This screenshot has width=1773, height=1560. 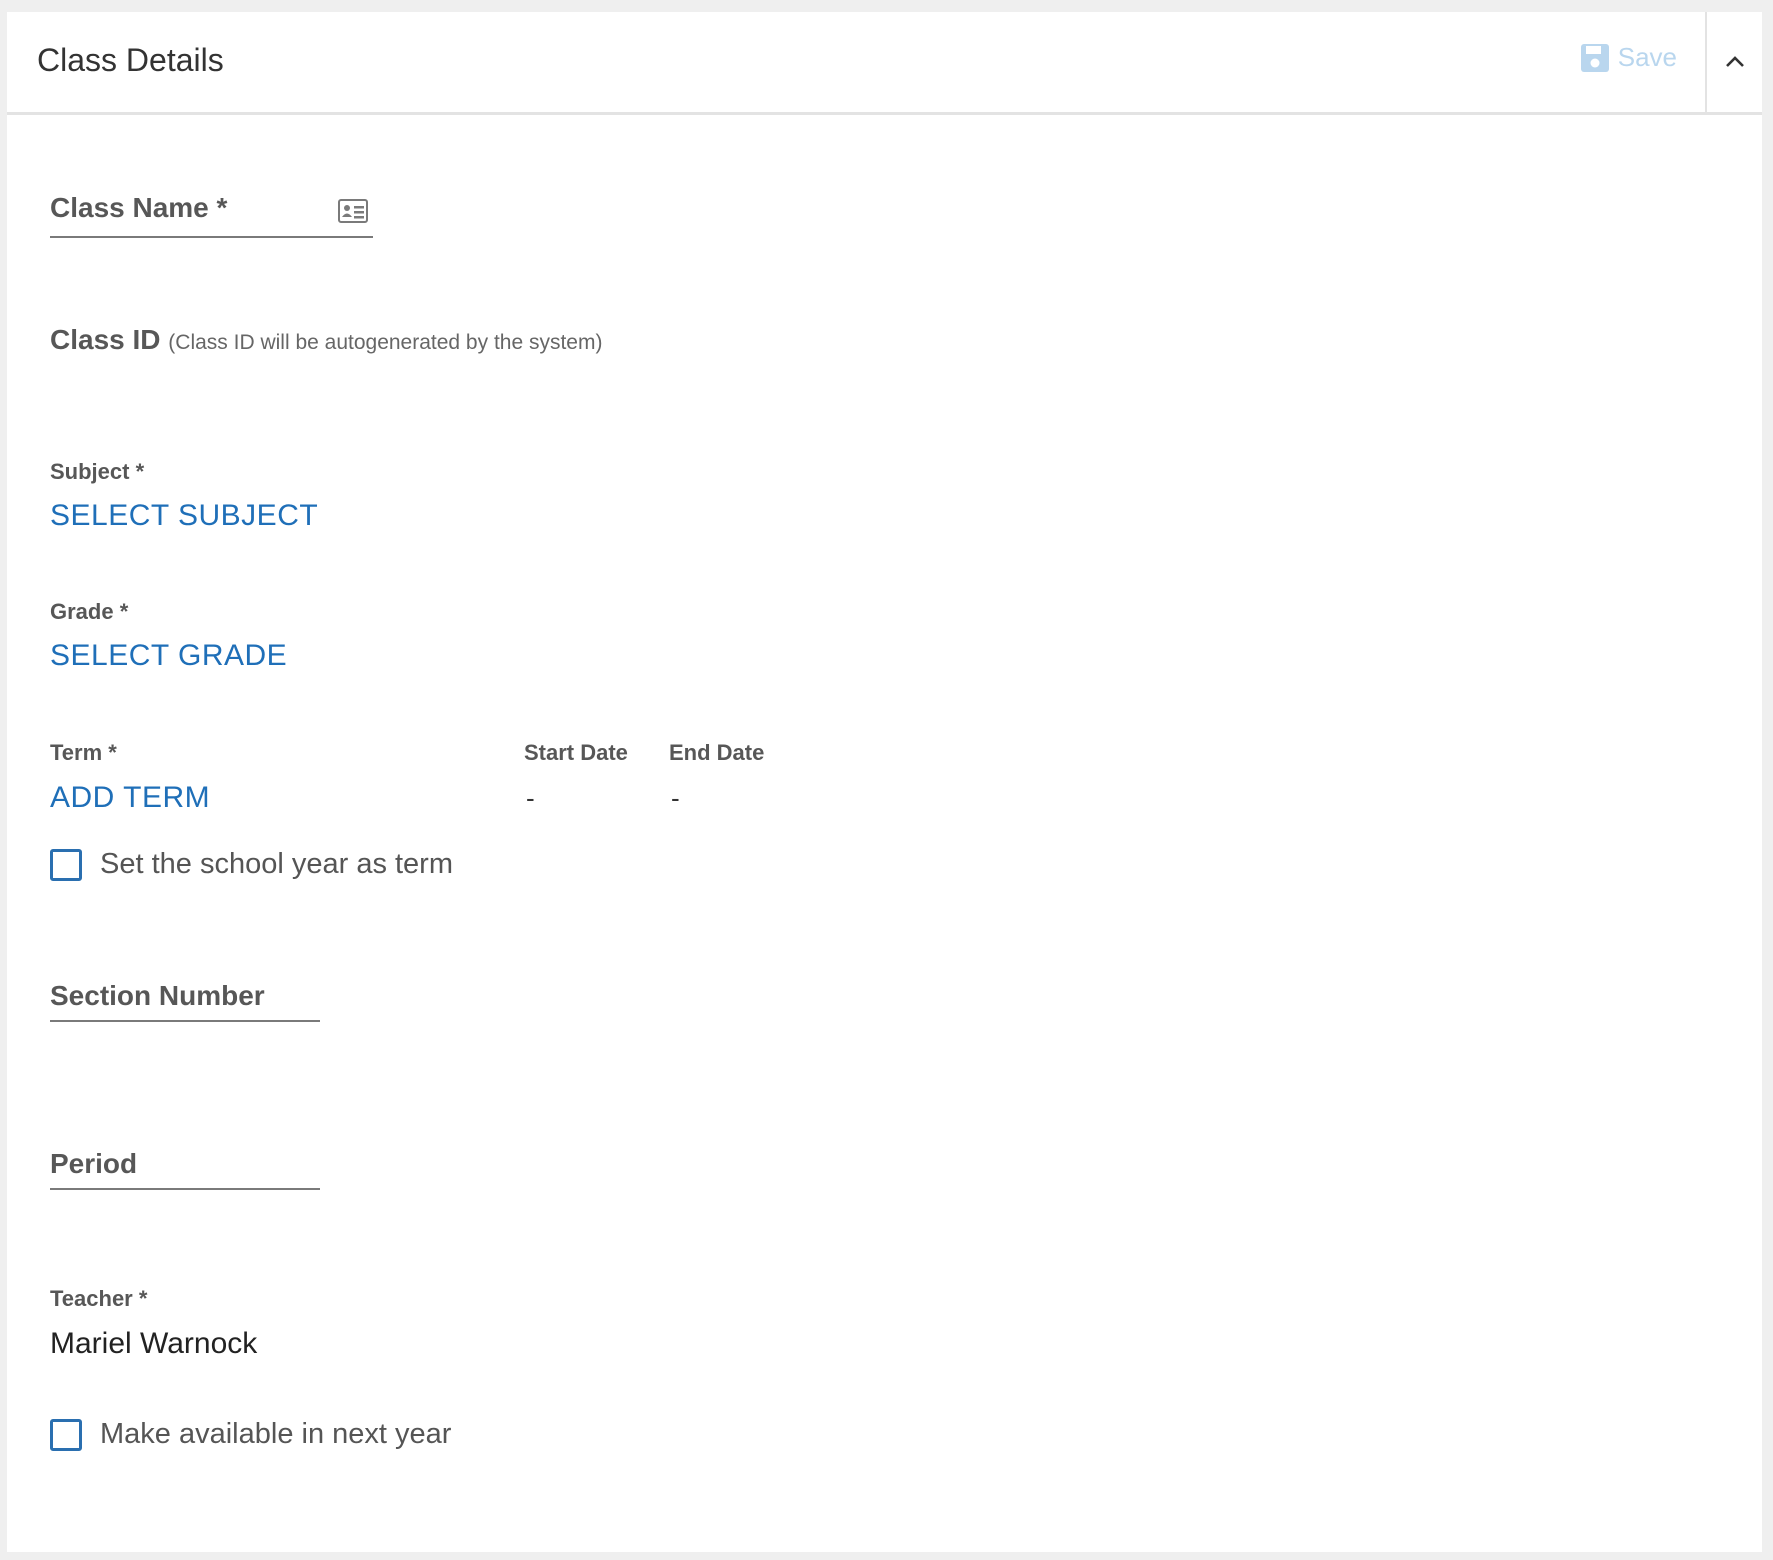 I want to click on panel-header: Class Details Save, so click(x=884, y=63).